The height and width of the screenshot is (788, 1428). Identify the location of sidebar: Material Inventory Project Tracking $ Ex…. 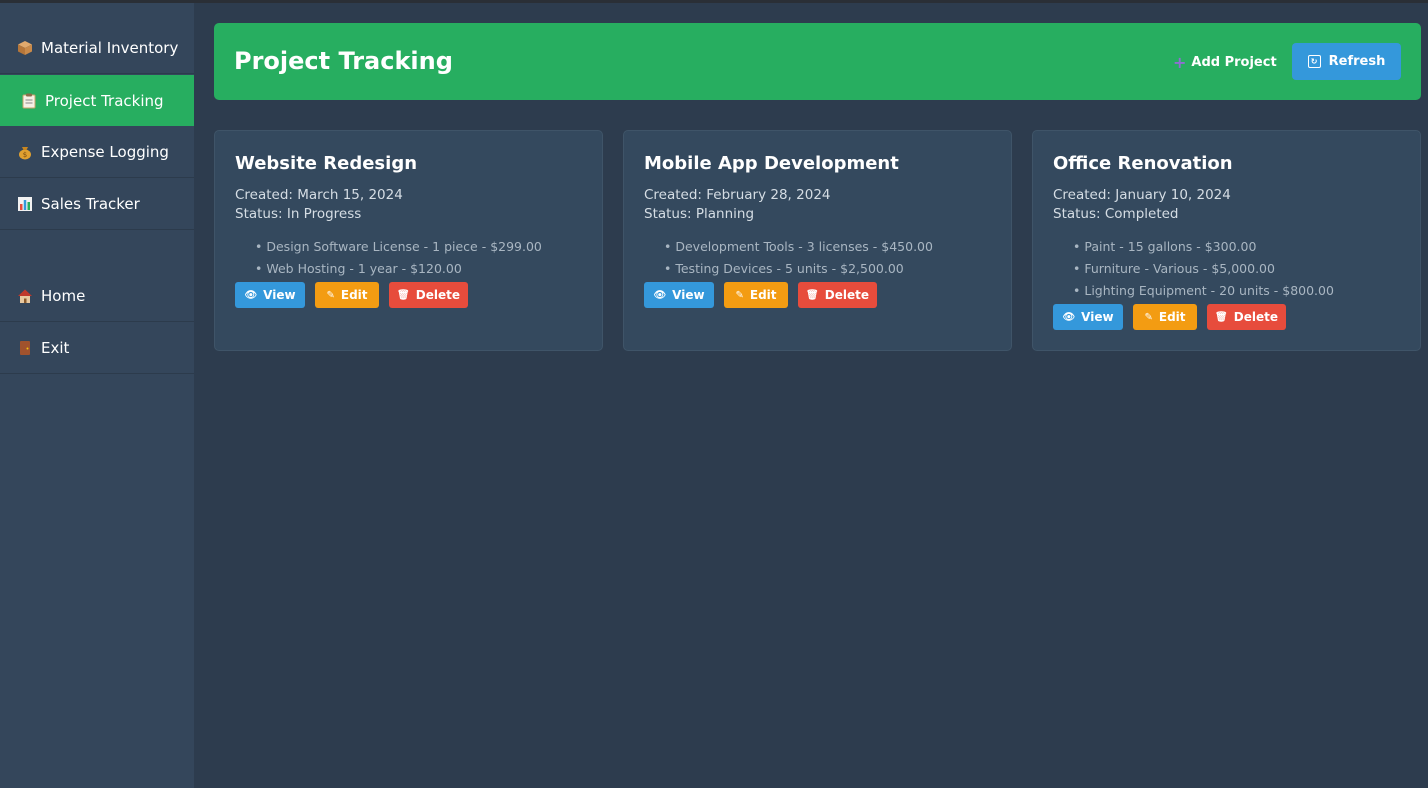
(97, 395).